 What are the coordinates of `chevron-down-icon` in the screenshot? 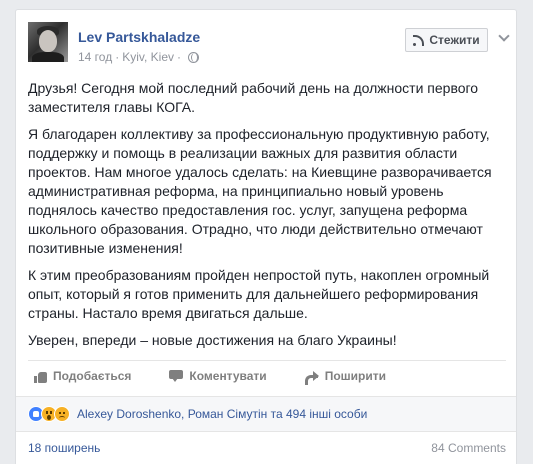 It's located at (504, 36).